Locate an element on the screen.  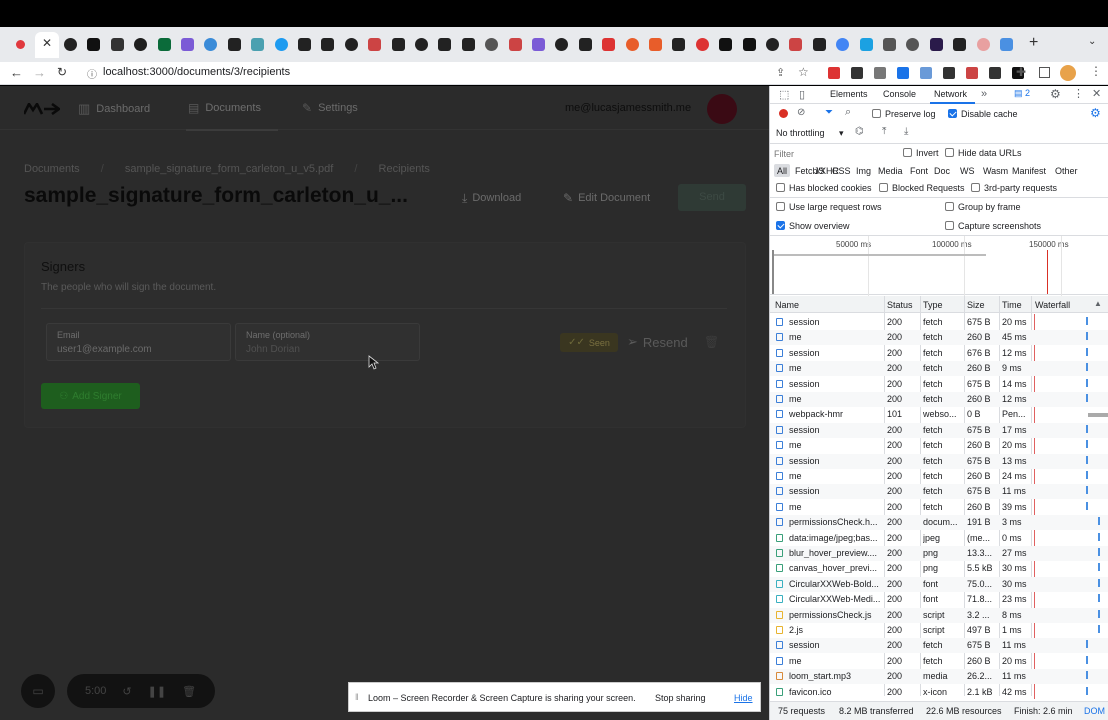
tab-elements: Elements is located at coordinates (849, 94).